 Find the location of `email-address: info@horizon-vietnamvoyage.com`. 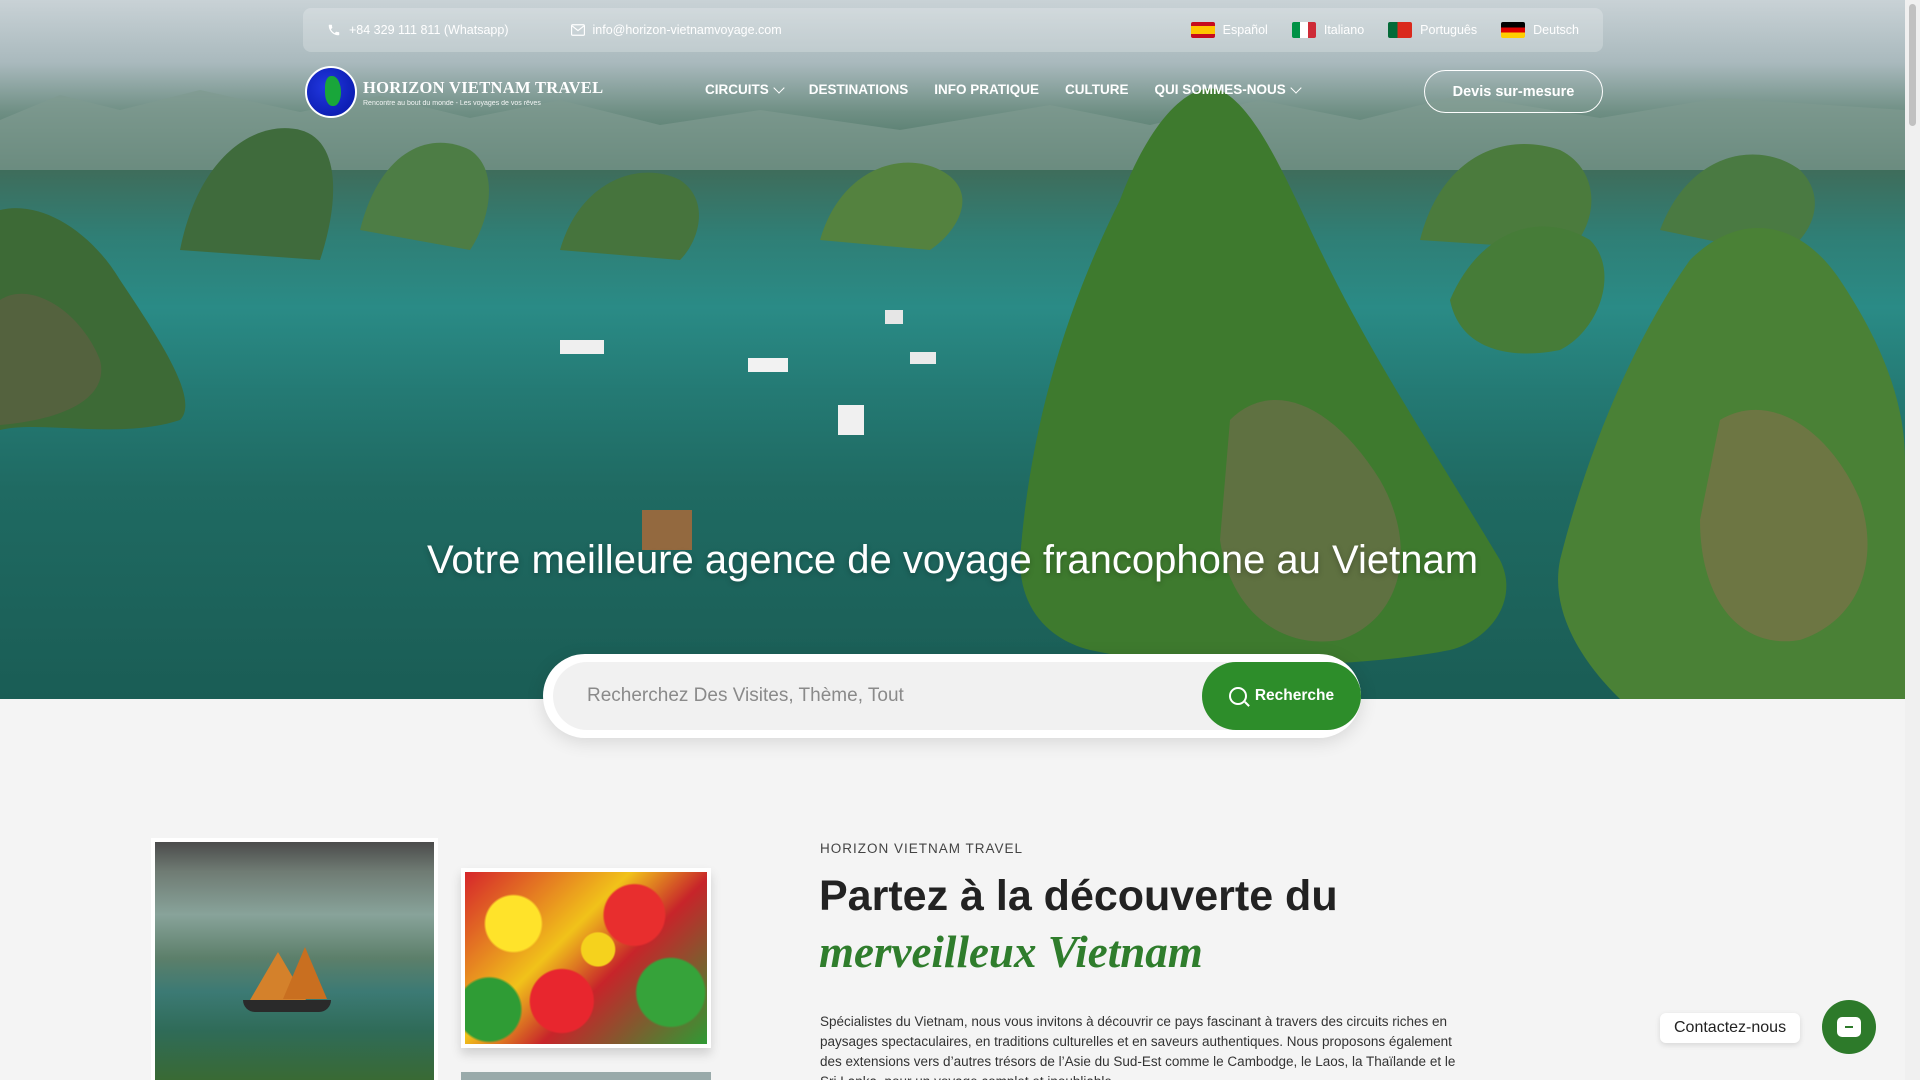

email-address: info@horizon-vietnamvoyage.com is located at coordinates (687, 30).